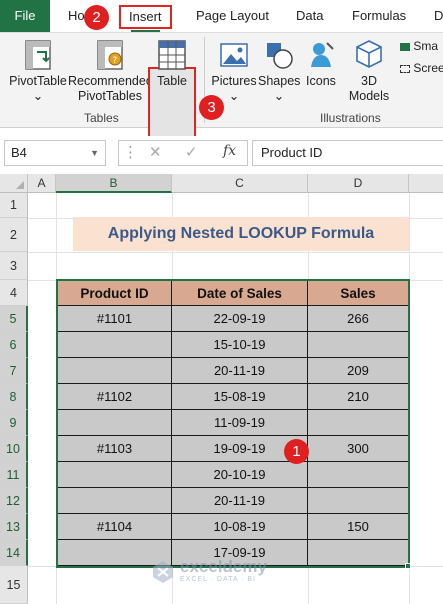 The image size is (443, 604). I want to click on table-cell: 209, so click(358, 371).